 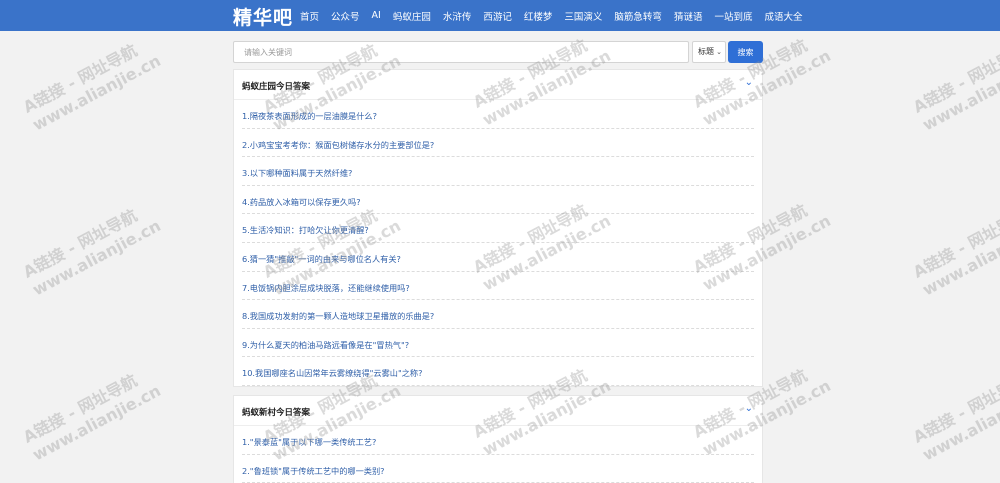 What do you see at coordinates (498, 371) in the screenshot?
I see `list-item: 10.我国哪座名山因常年云雾缭绕得"云雾山"之称?` at bounding box center [498, 371].